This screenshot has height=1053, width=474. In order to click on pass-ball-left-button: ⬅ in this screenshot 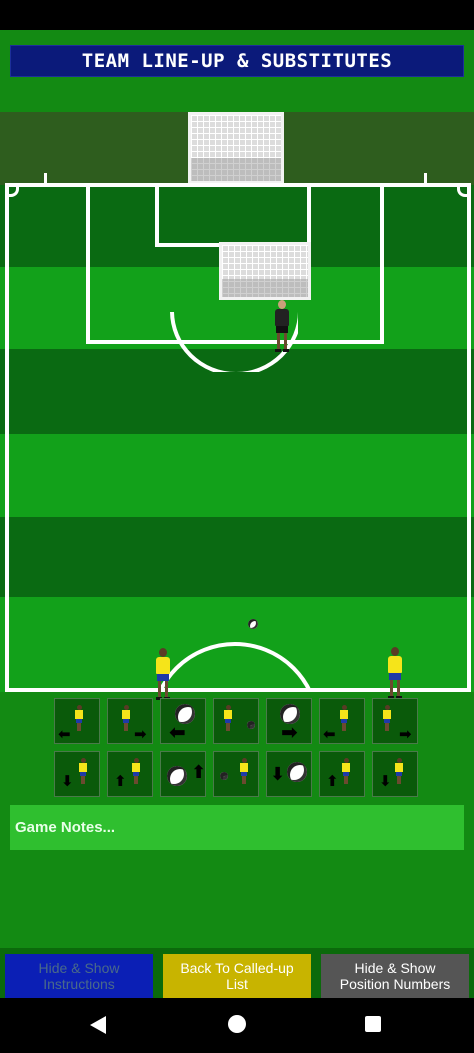, I will do `click(183, 721)`.